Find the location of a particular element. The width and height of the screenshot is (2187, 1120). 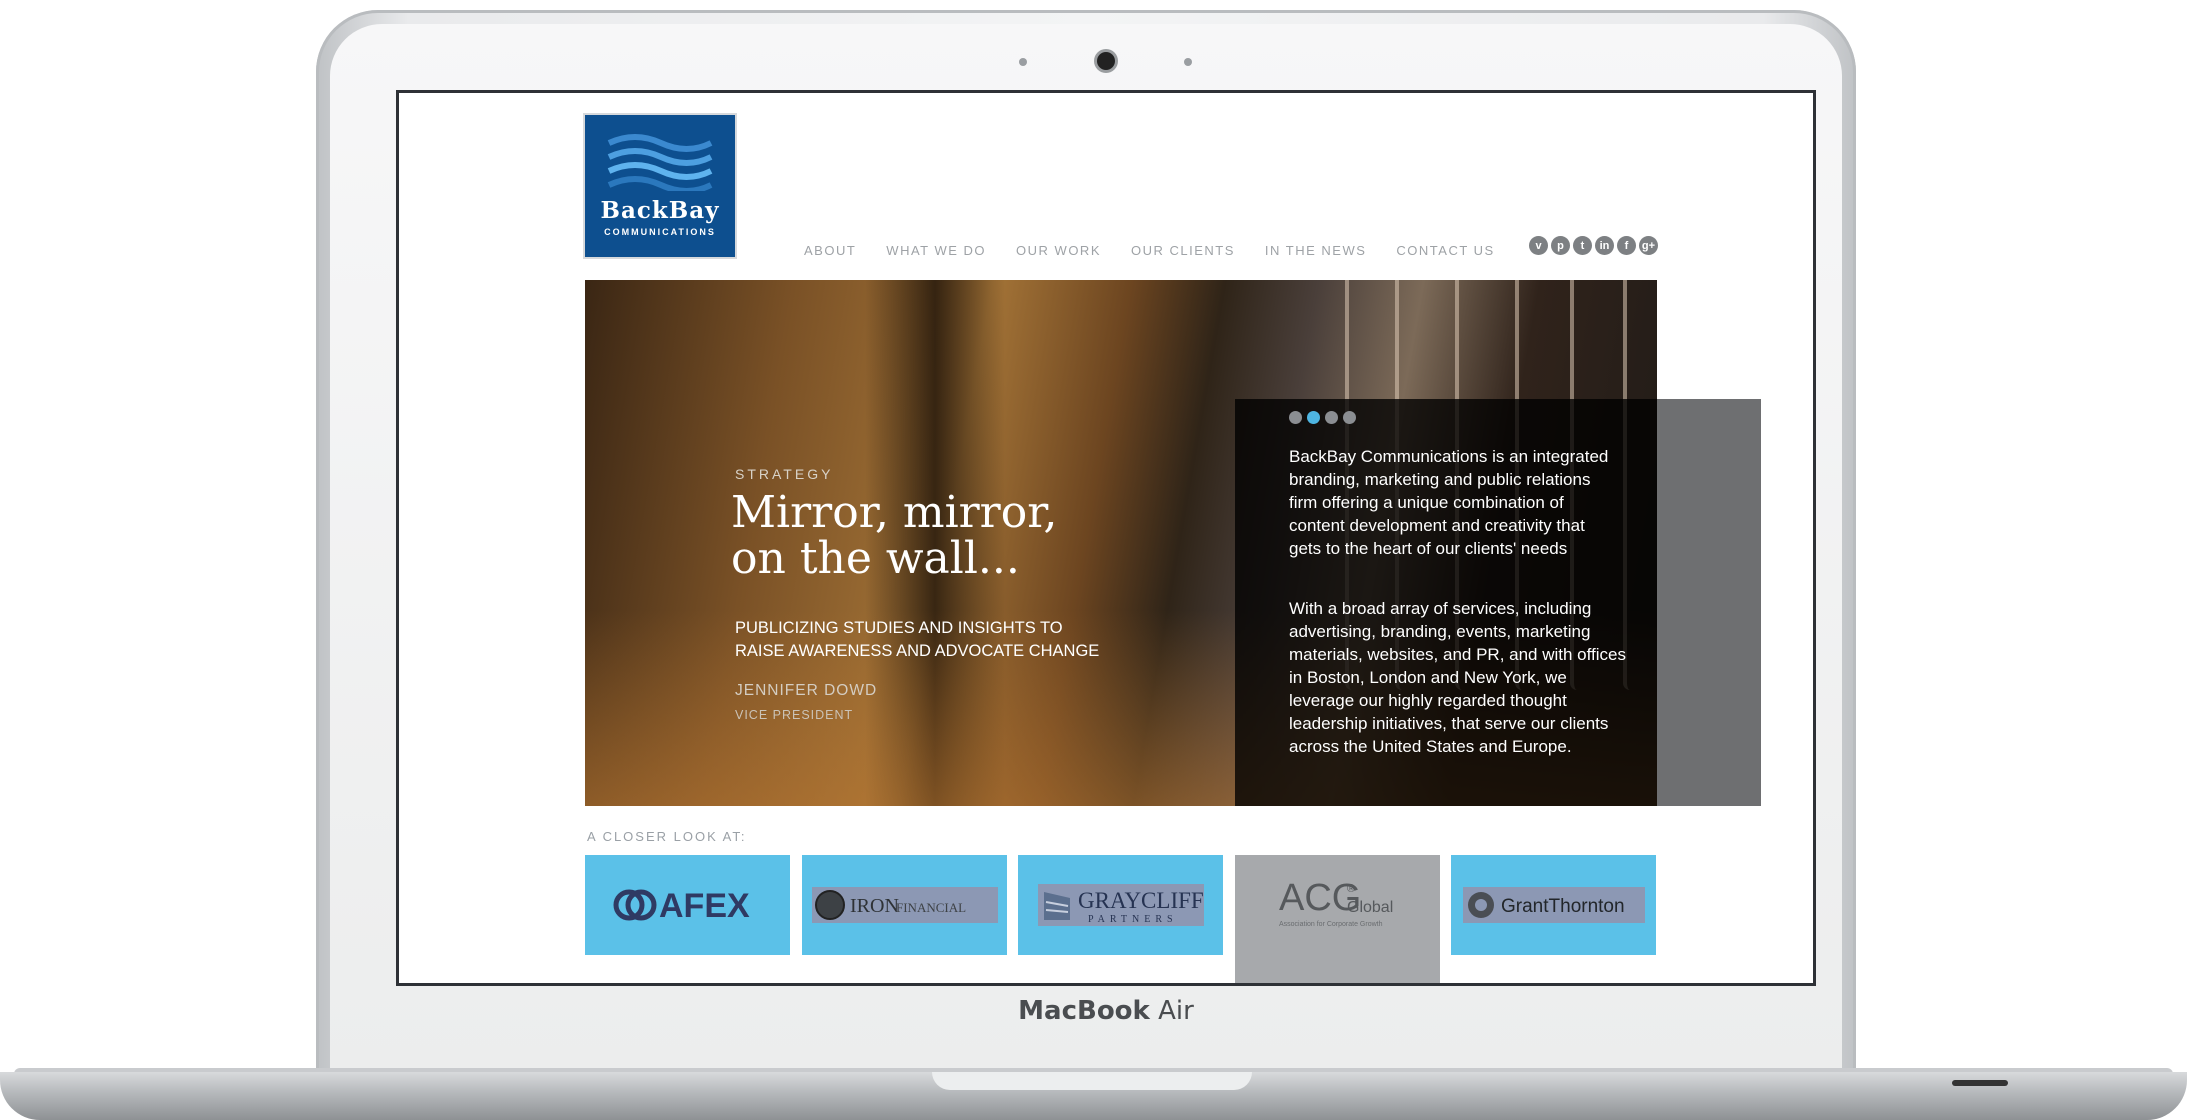

waves-icon is located at coordinates (660, 162).